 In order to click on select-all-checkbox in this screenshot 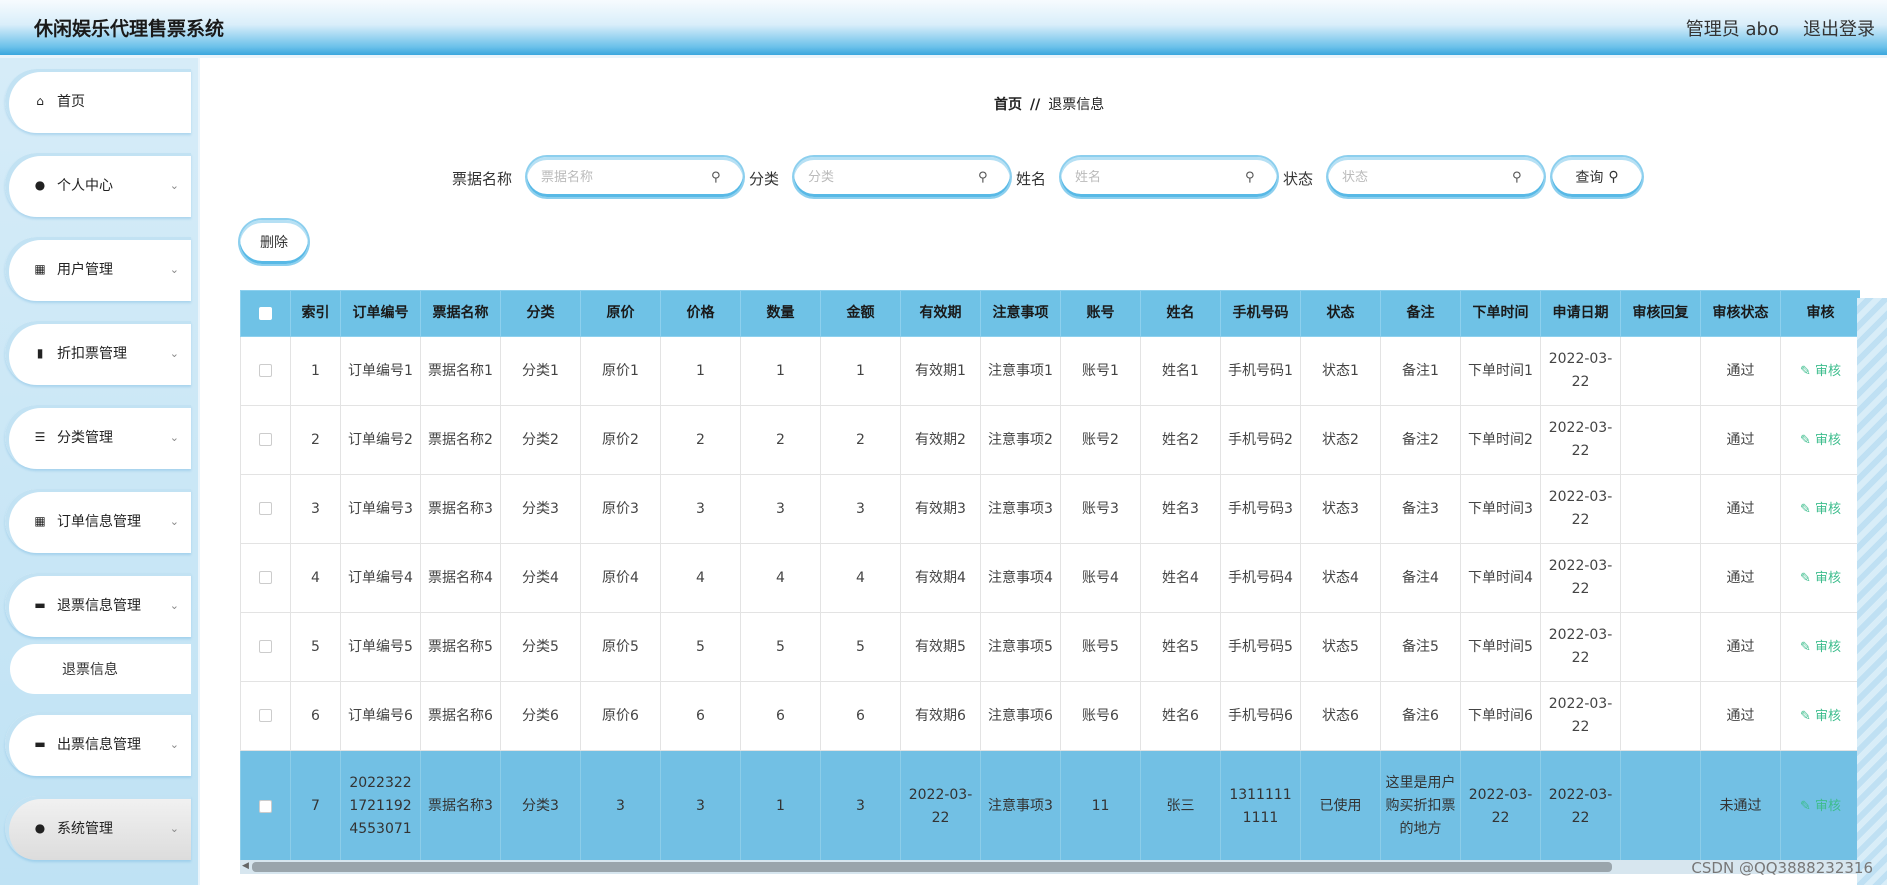, I will do `click(265, 313)`.